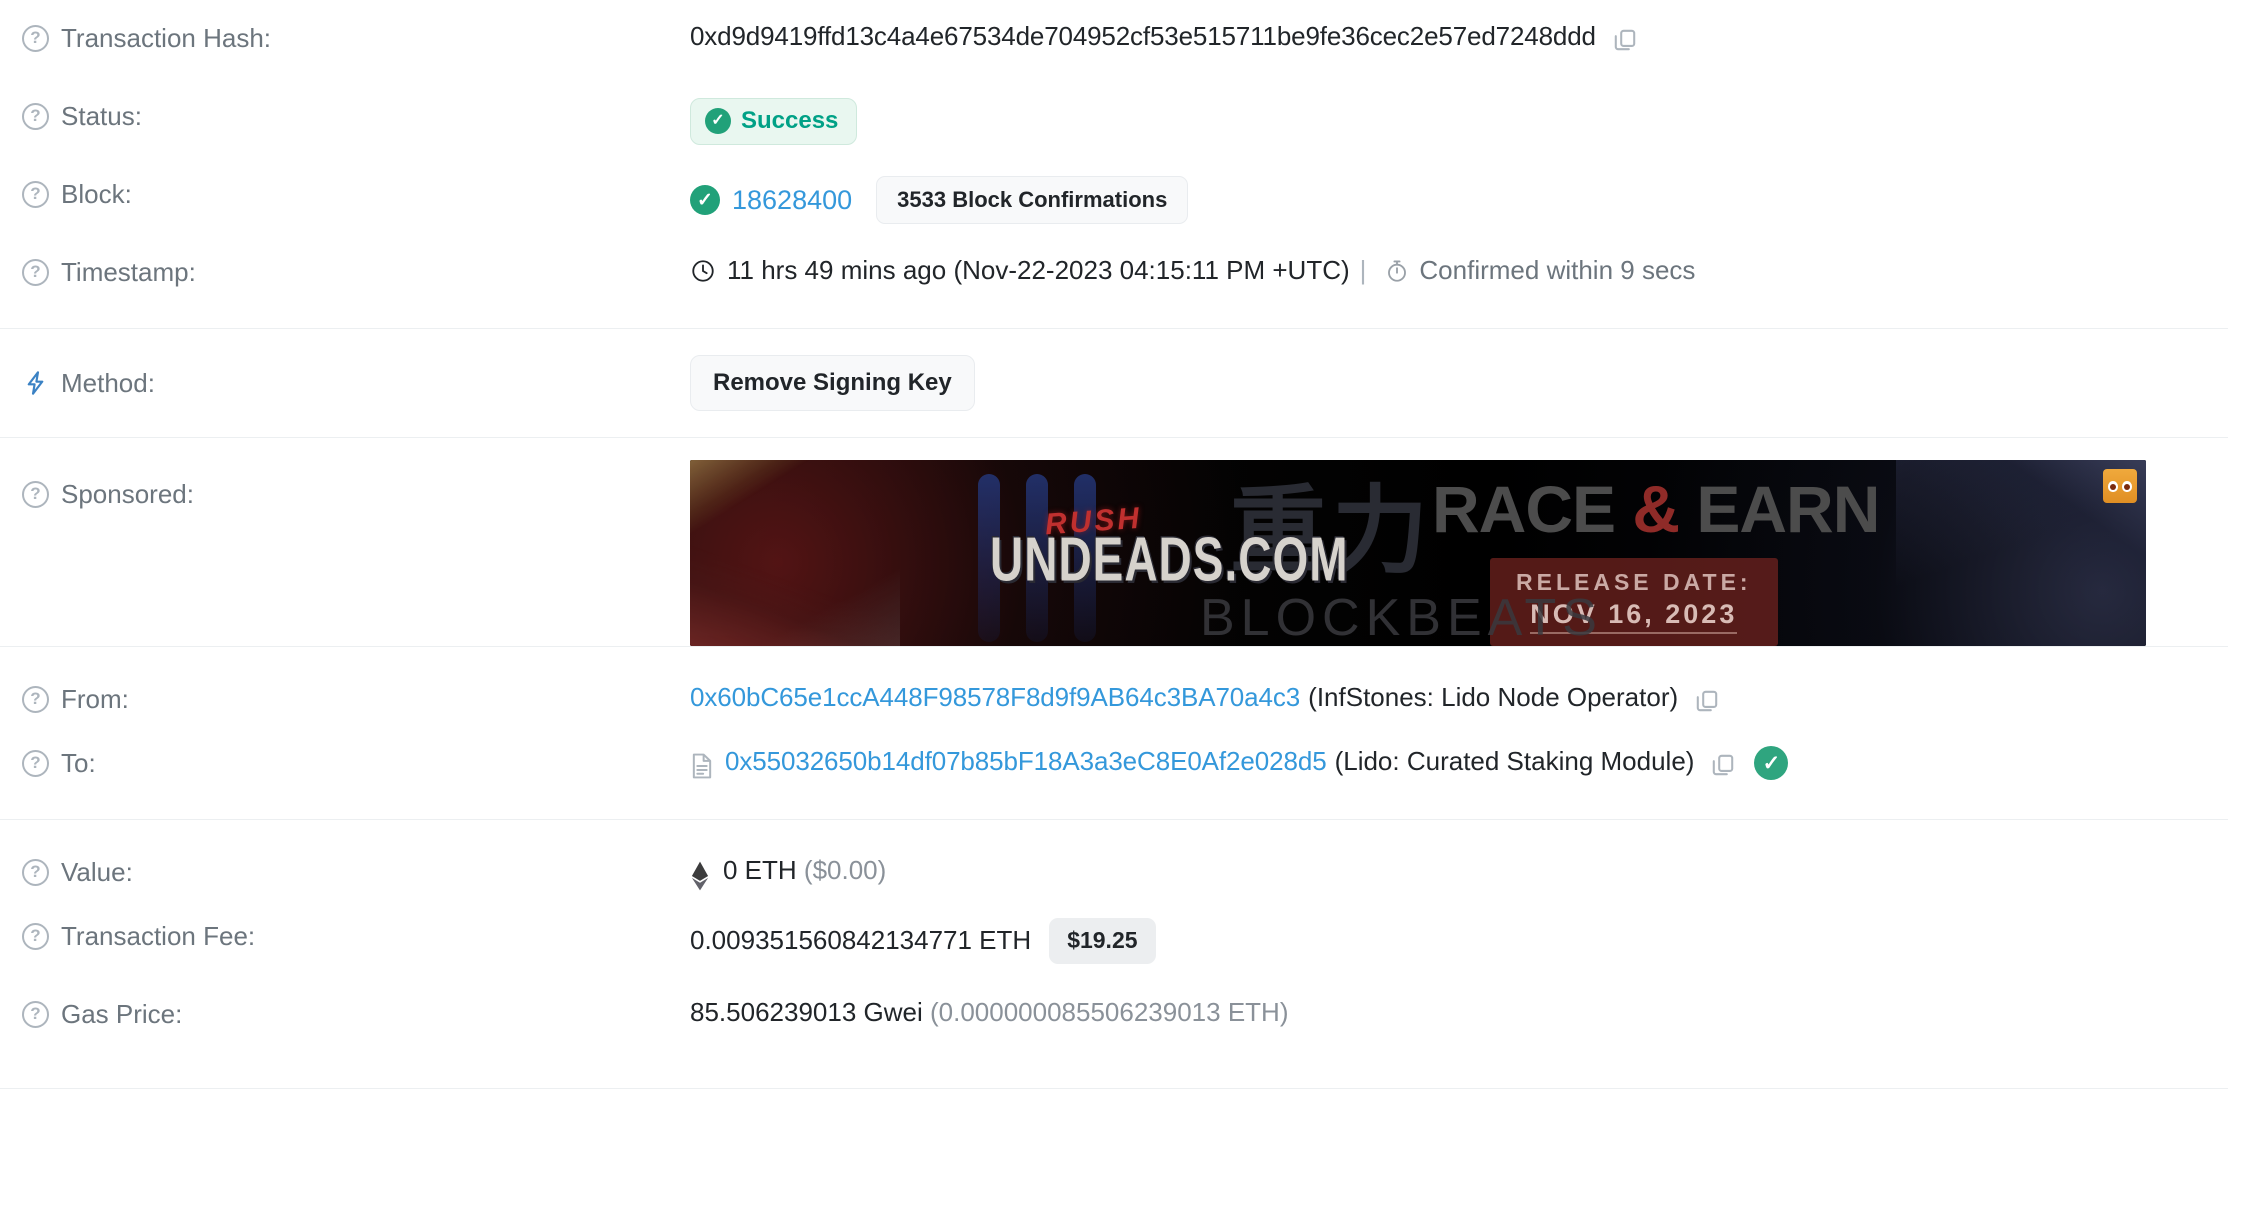  What do you see at coordinates (108, 382) in the screenshot?
I see `label-text: Method:` at bounding box center [108, 382].